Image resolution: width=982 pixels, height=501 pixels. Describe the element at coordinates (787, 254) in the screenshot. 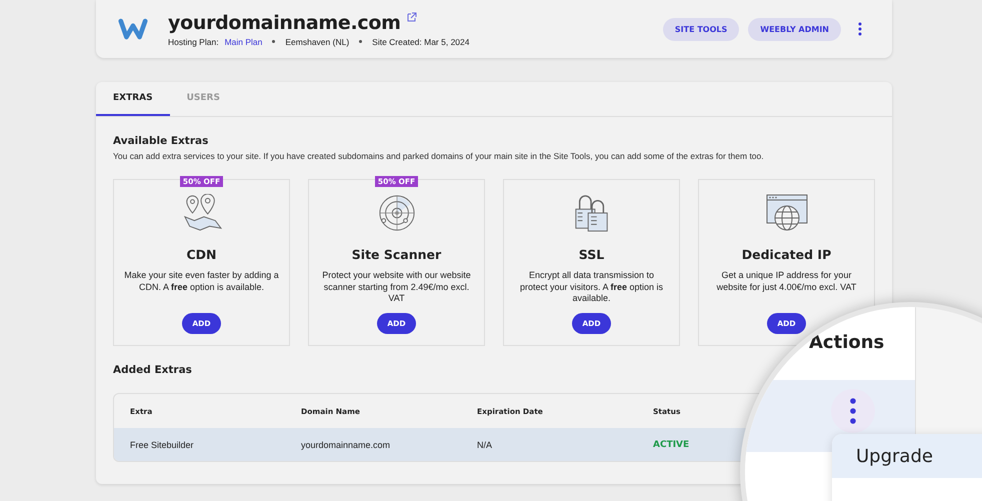

I see `extra-name: Dedicated IP` at that location.